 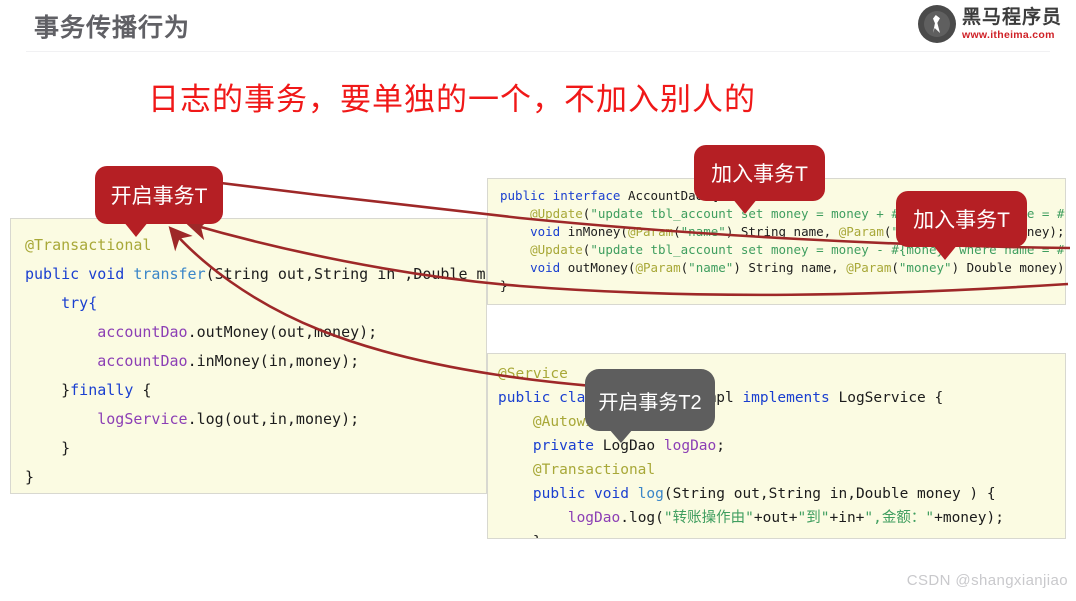 What do you see at coordinates (891, 398) in the screenshot?
I see `code-token: LogService {` at bounding box center [891, 398].